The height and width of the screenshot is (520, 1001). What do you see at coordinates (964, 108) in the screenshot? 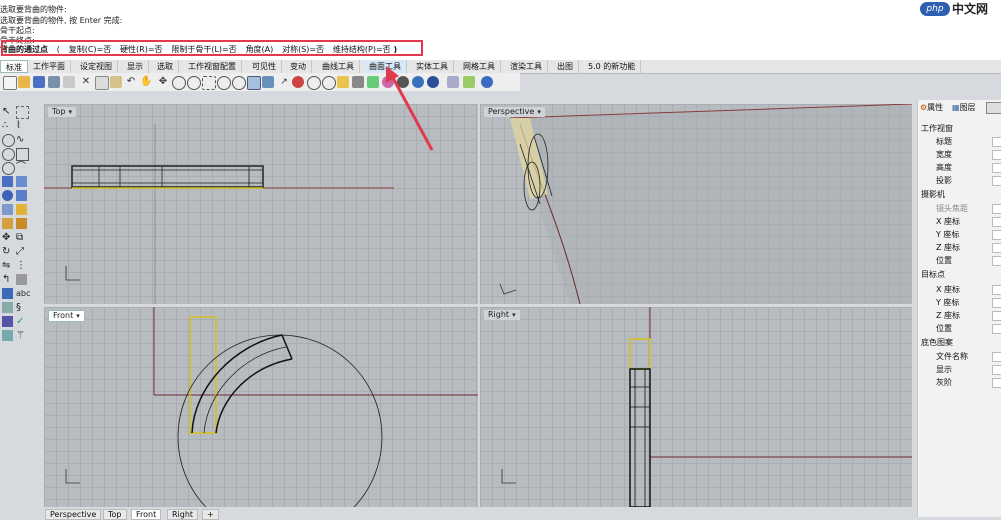
I see `tab-layers: ▦图层` at bounding box center [964, 108].